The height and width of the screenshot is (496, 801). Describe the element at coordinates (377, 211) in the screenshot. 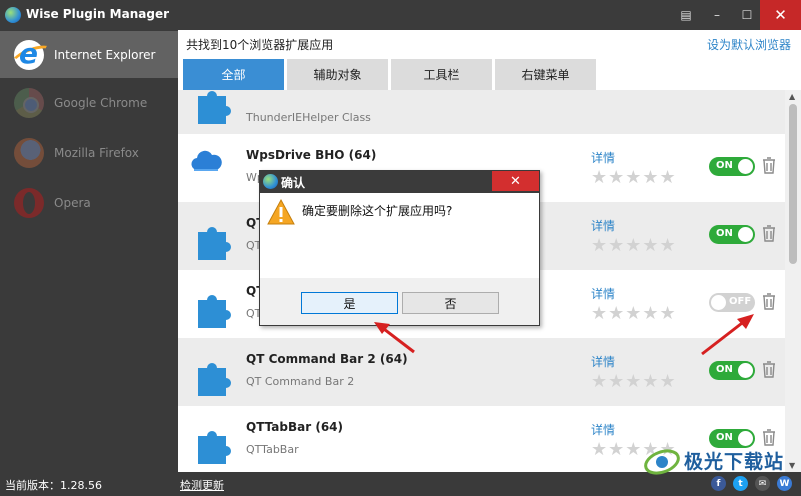

I see `dialog-message: 确定要删除这个扩展应用吗?` at that location.